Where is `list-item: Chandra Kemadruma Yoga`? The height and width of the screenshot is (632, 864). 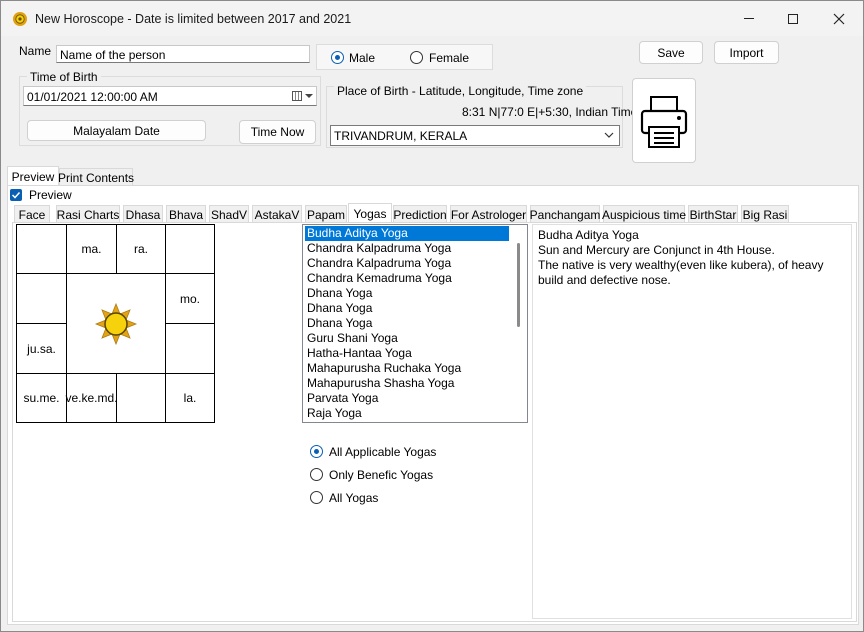 list-item: Chandra Kemadruma Yoga is located at coordinates (407, 278).